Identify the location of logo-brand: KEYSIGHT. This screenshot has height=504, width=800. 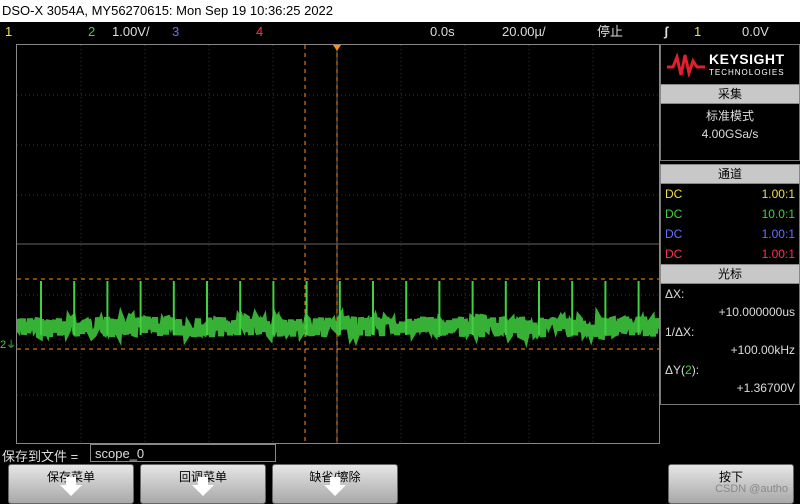
(747, 59).